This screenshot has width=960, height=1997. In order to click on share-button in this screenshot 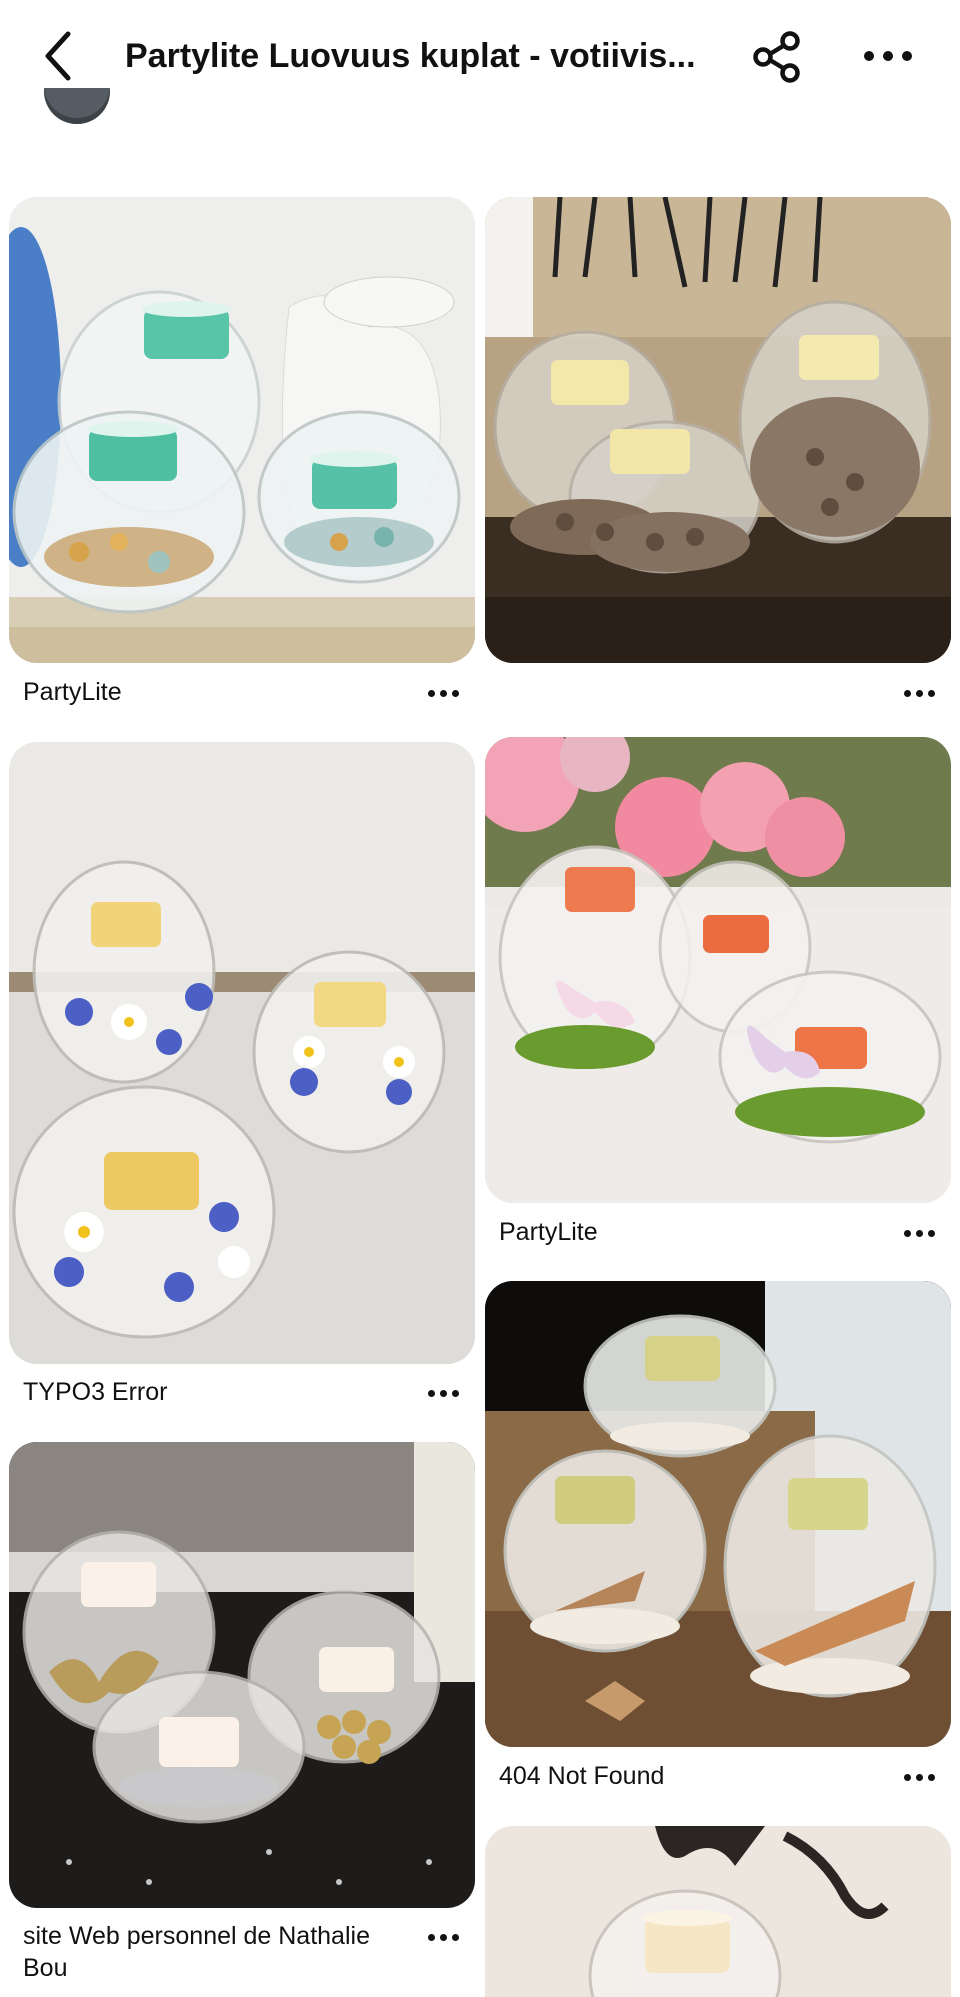, I will do `click(777, 57)`.